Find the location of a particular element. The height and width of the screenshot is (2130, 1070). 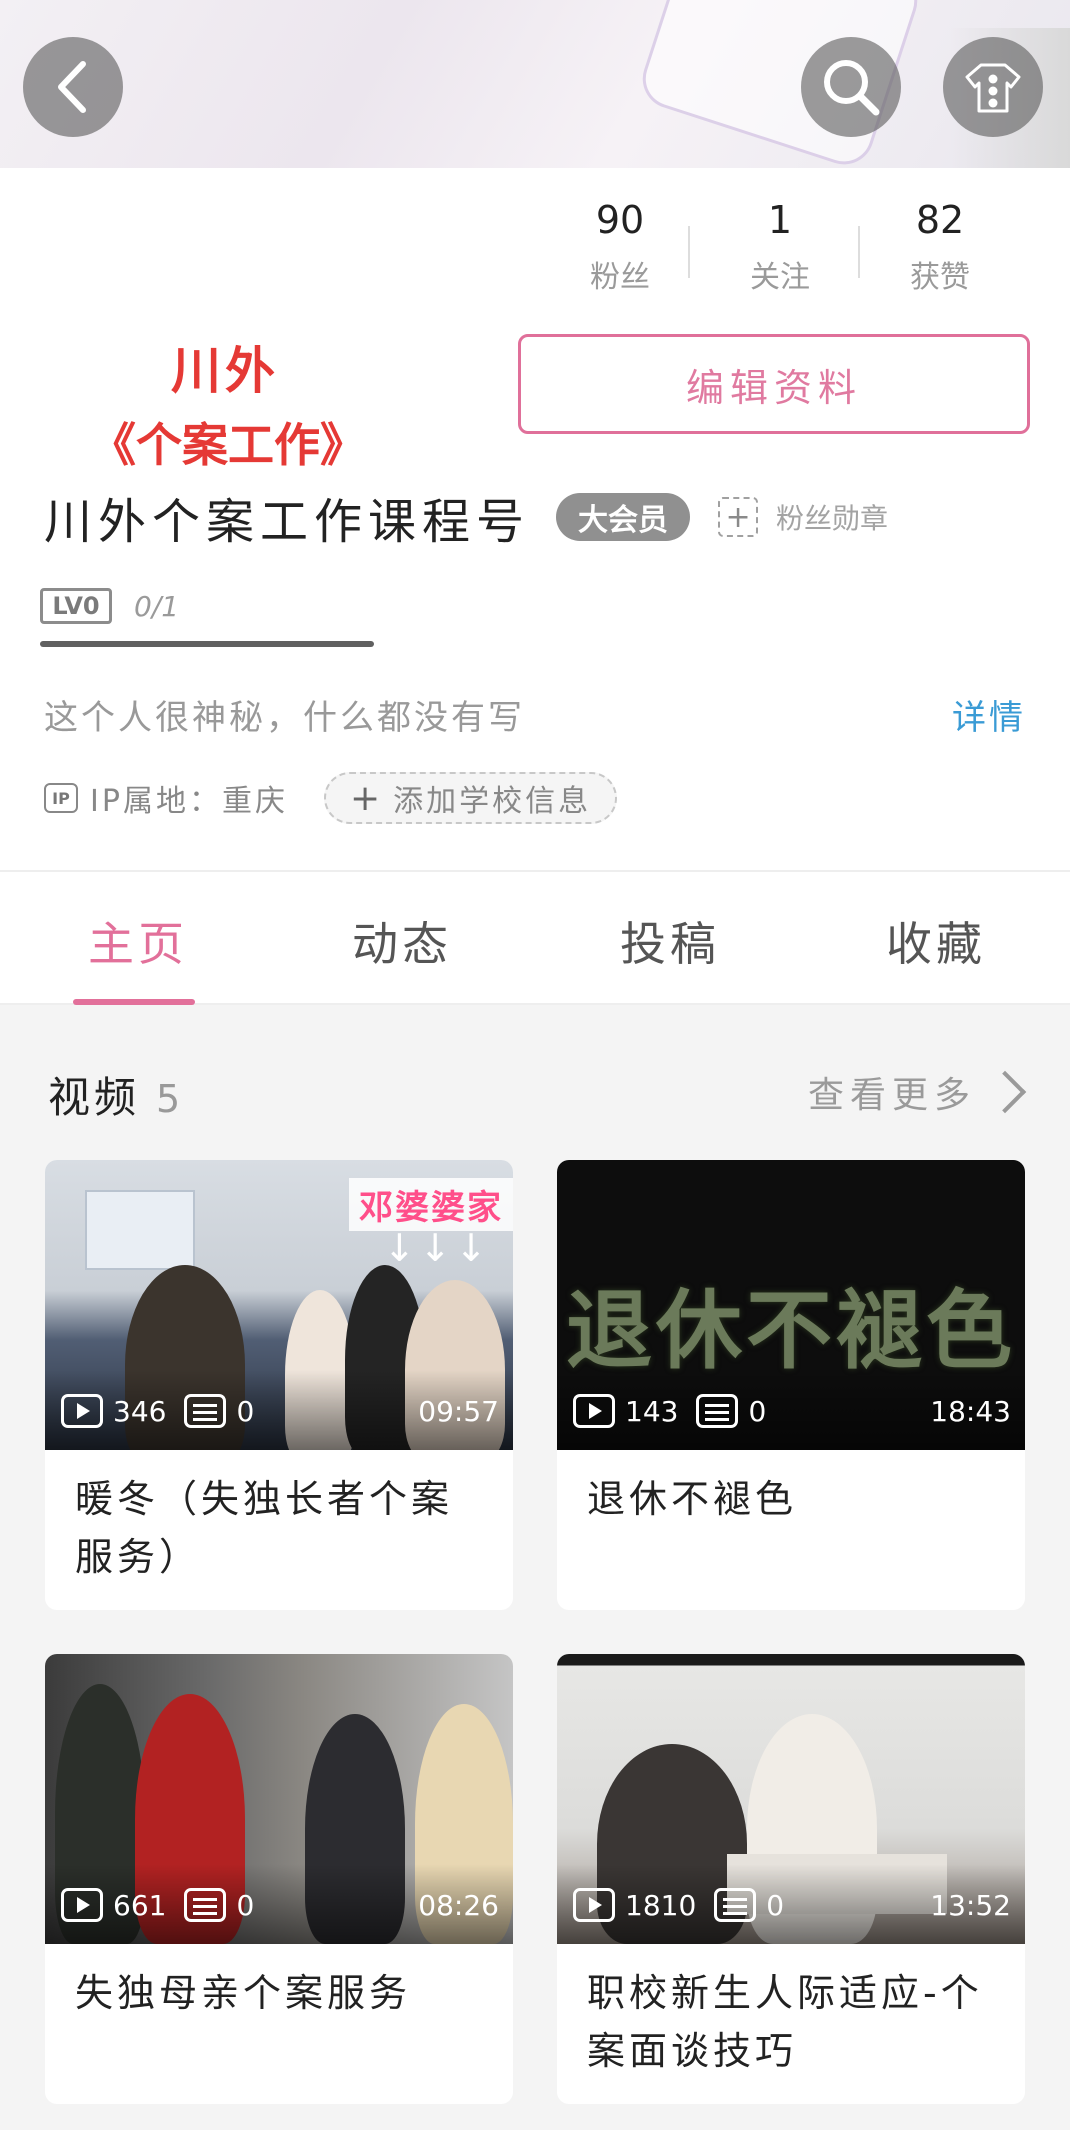

video-meta: 346 0 09:57 is located at coordinates (280, 1411).